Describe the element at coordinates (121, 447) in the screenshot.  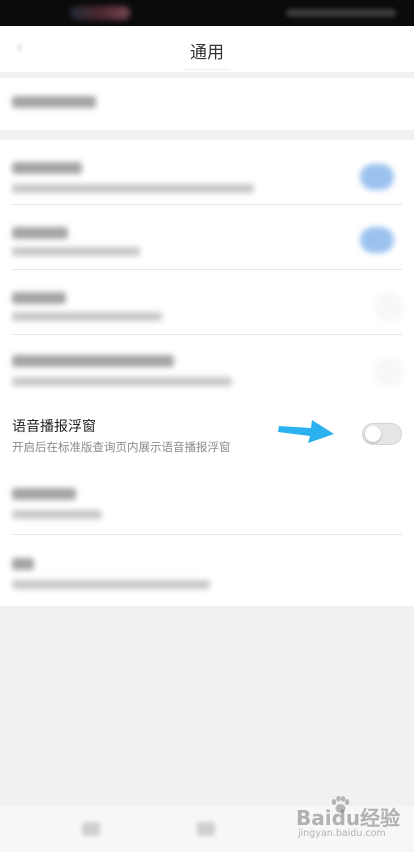
I see `voice-float-subtitle: 开启后在标准版查询页内展示语音播报浮窗` at that location.